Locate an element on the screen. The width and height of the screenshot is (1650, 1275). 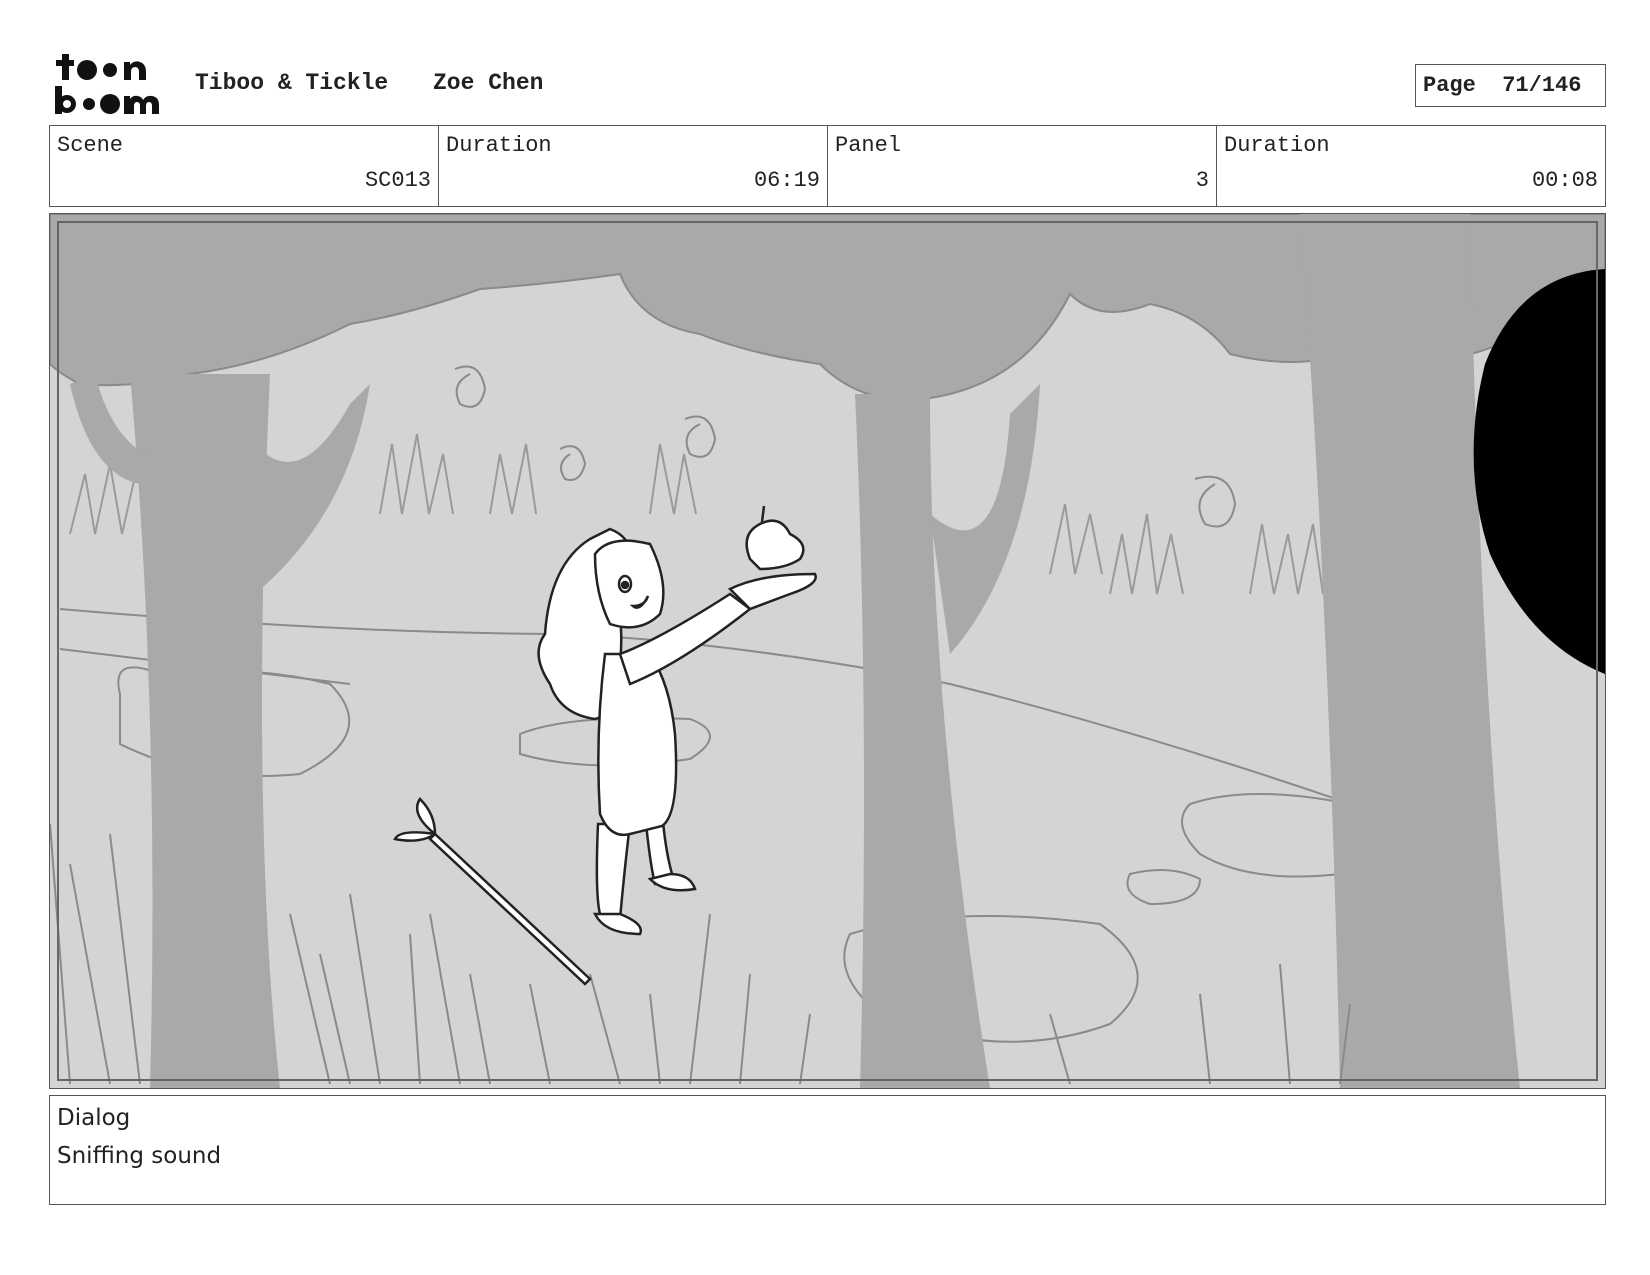
toon-boom-logo is located at coordinates (107, 84).